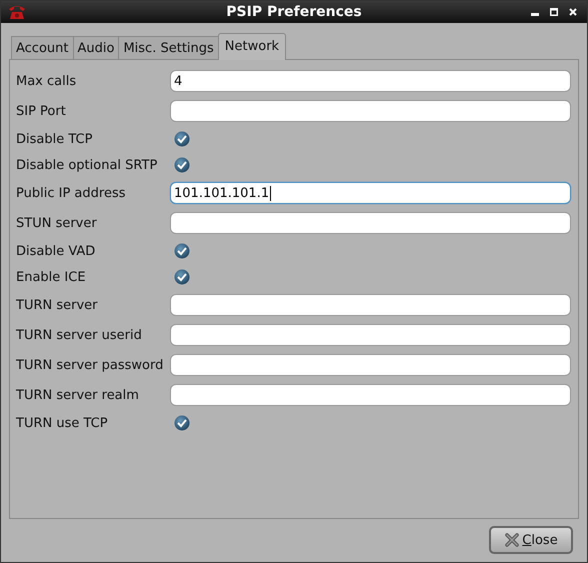 This screenshot has width=588, height=563. Describe the element at coordinates (41, 111) in the screenshot. I see `field-label: SIP Port` at that location.